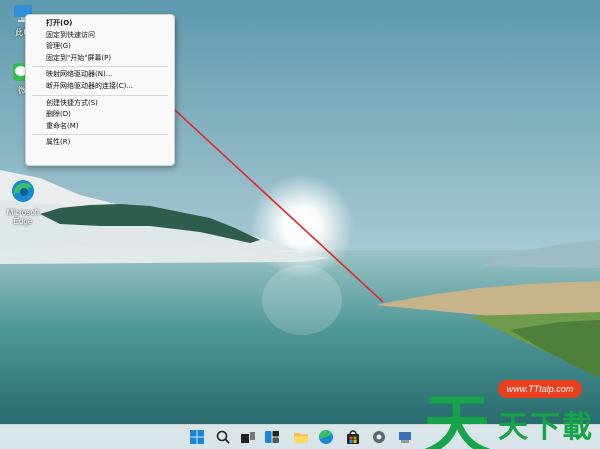 The image size is (600, 449). Describe the element at coordinates (353, 437) in the screenshot. I see `store-icon` at that location.